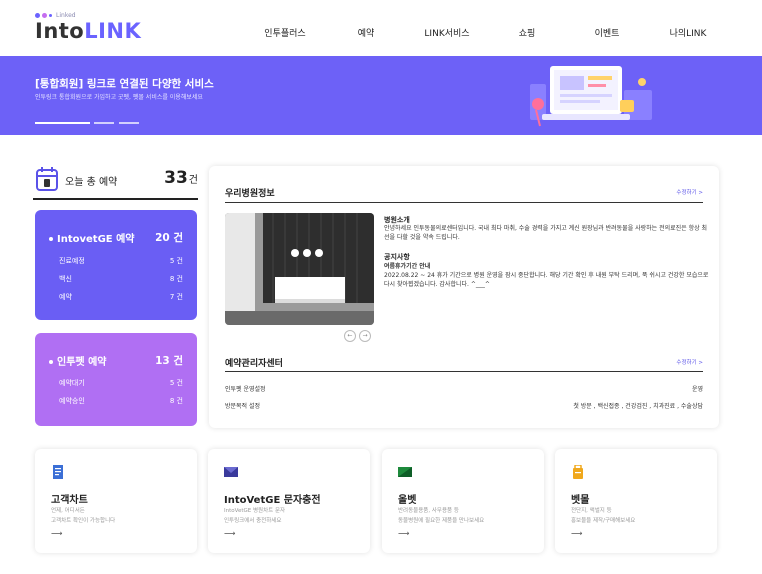  I want to click on hospital-info-title: 우리병원정보, so click(250, 194).